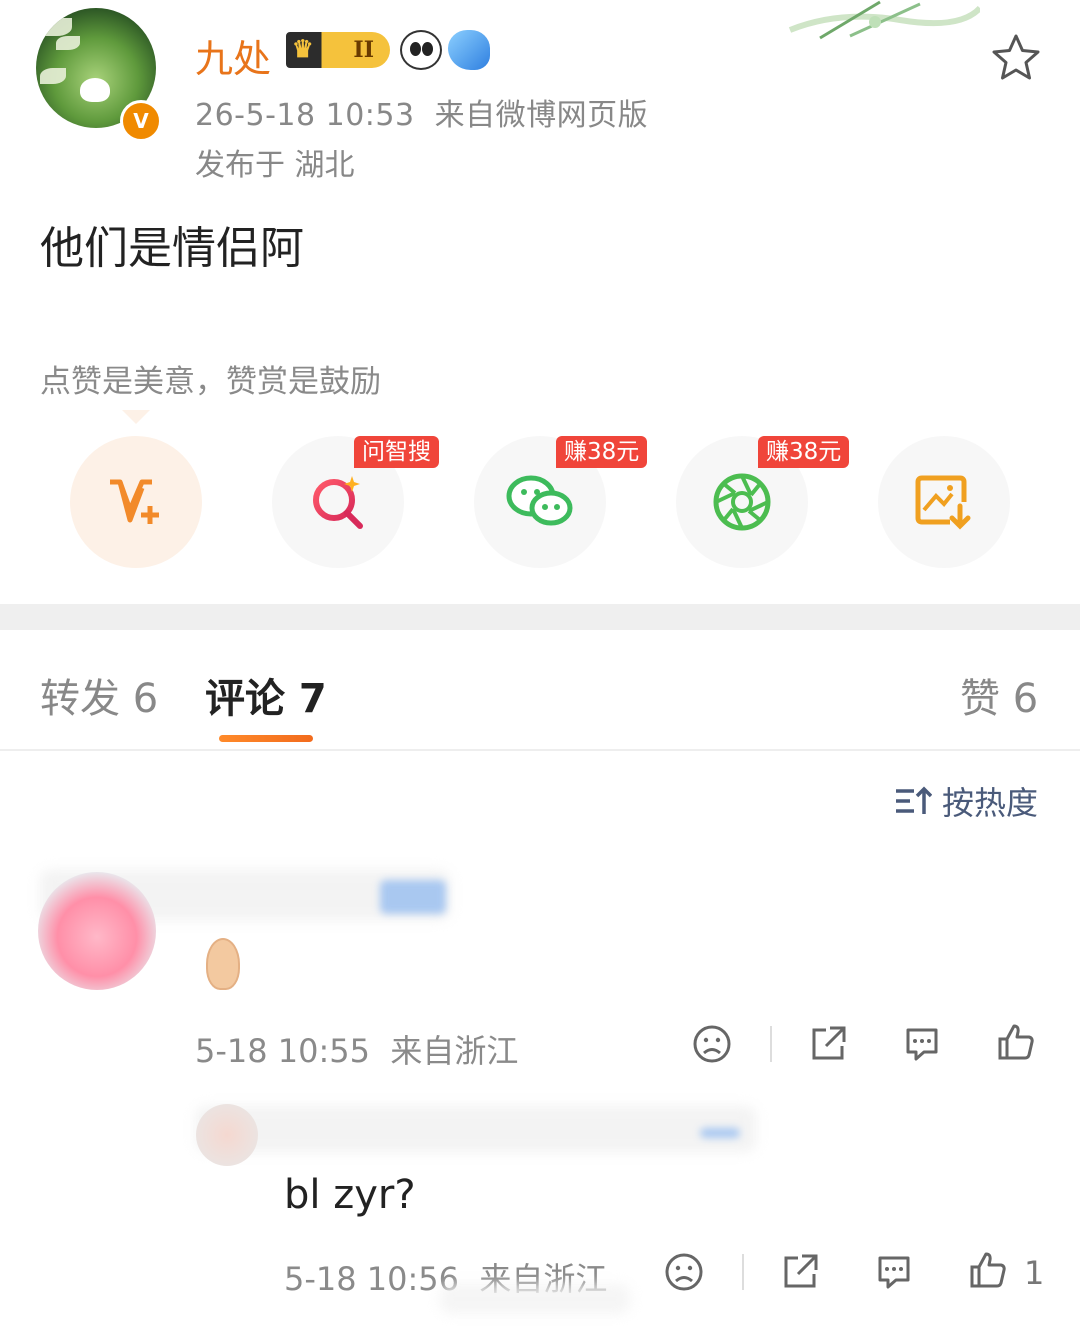 This screenshot has width=1080, height=1326. What do you see at coordinates (338, 50) in the screenshot?
I see `member-level-badge: ♛ II` at bounding box center [338, 50].